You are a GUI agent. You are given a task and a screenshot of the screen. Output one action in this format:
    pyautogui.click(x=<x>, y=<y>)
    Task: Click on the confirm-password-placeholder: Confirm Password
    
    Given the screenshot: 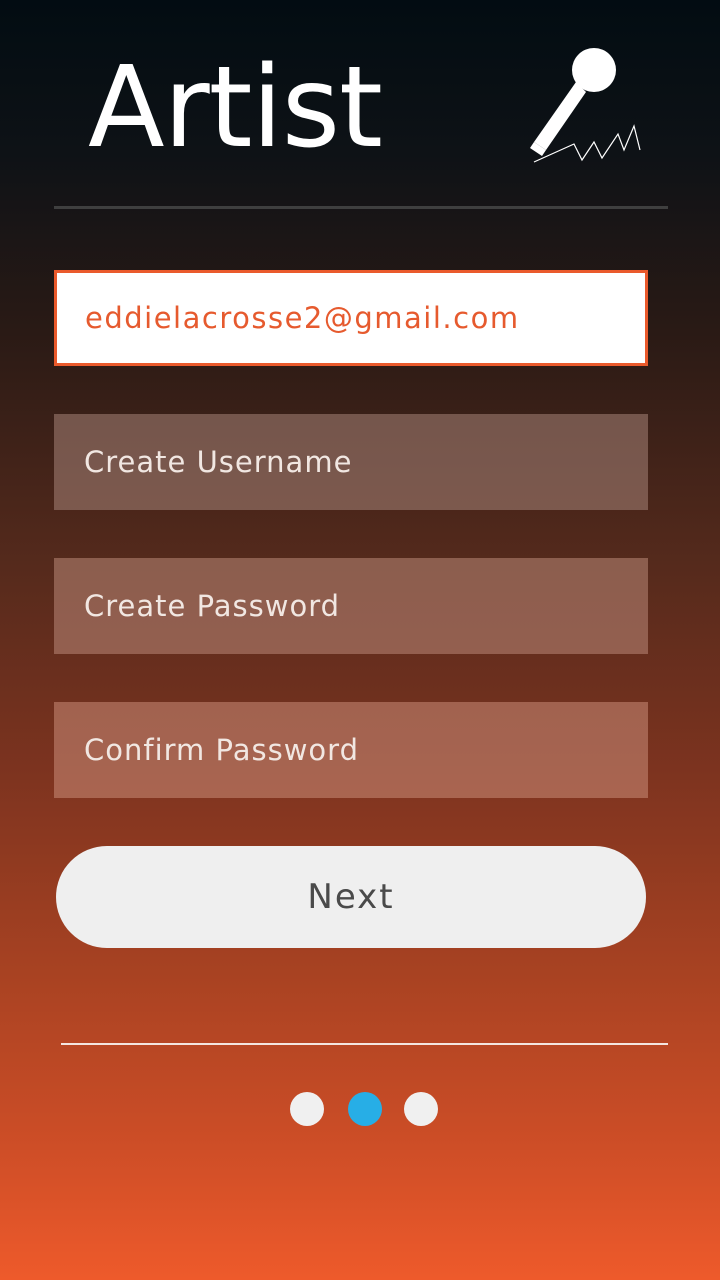 What is the action you would take?
    pyautogui.click(x=221, y=750)
    